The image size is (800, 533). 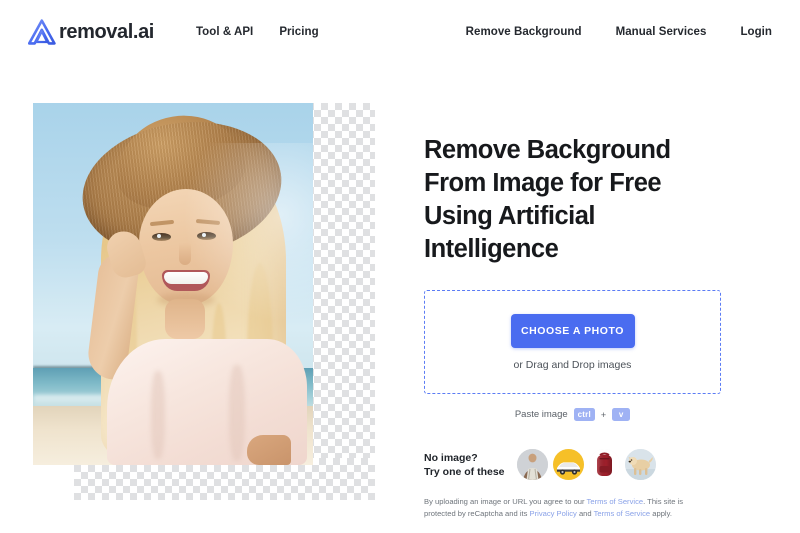 What do you see at coordinates (224, 32) in the screenshot?
I see `nav-item-tool-api: Tool & API` at bounding box center [224, 32].